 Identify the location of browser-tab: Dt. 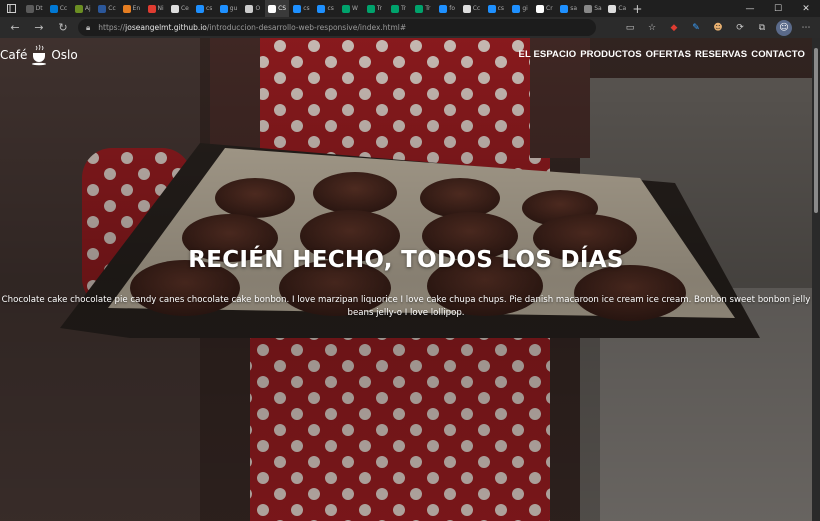
(34, 8).